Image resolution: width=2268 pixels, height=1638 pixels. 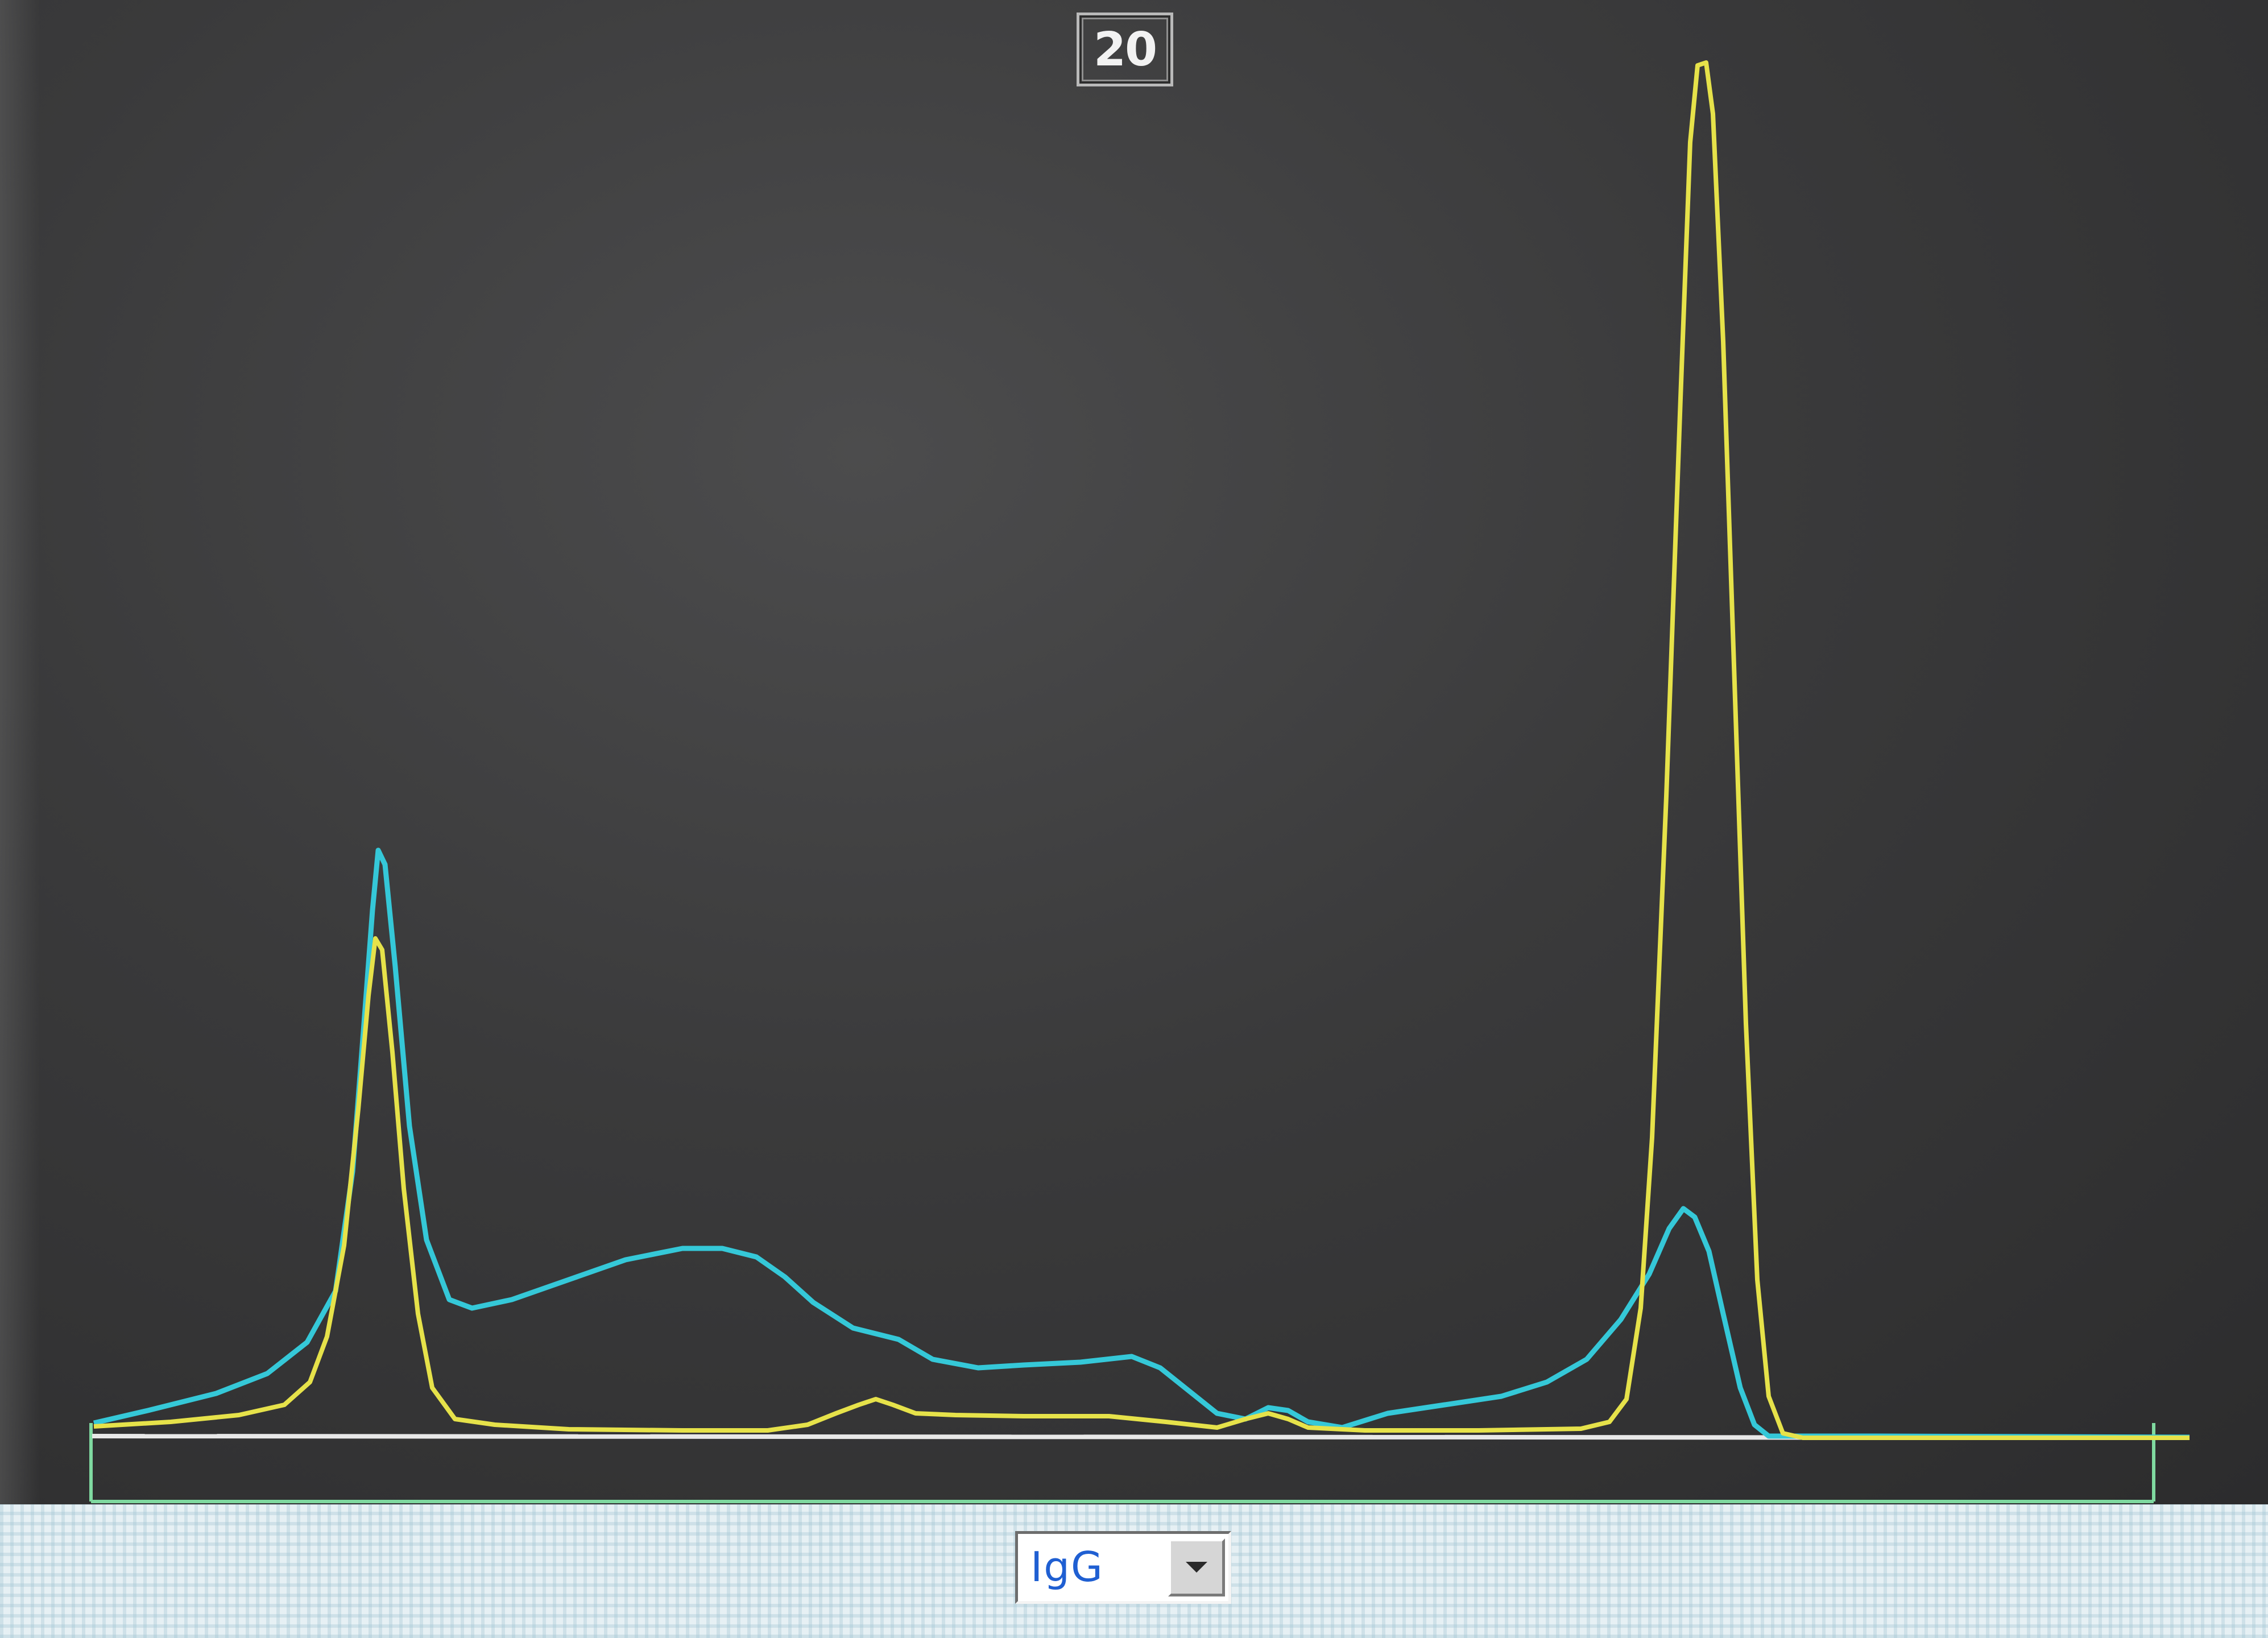 What do you see at coordinates (1067, 1567) in the screenshot?
I see `fraction-select-value: IgG` at bounding box center [1067, 1567].